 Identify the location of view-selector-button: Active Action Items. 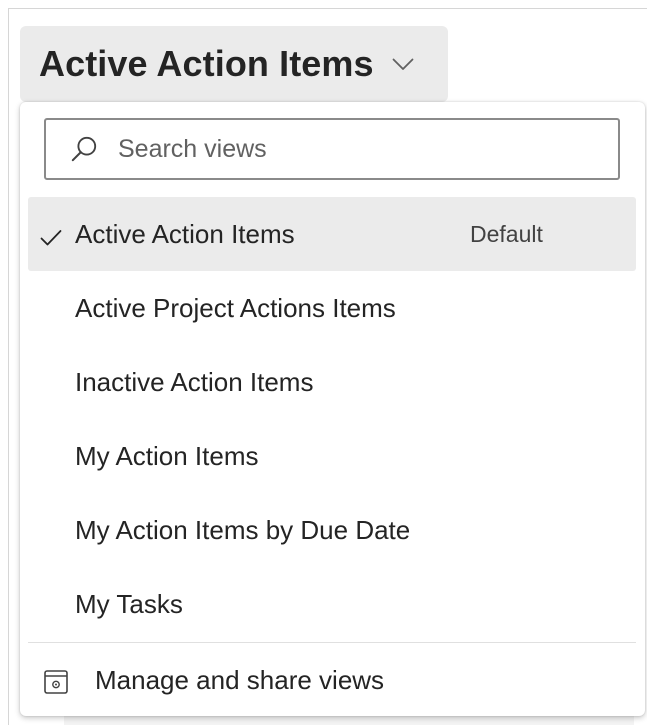
(234, 64).